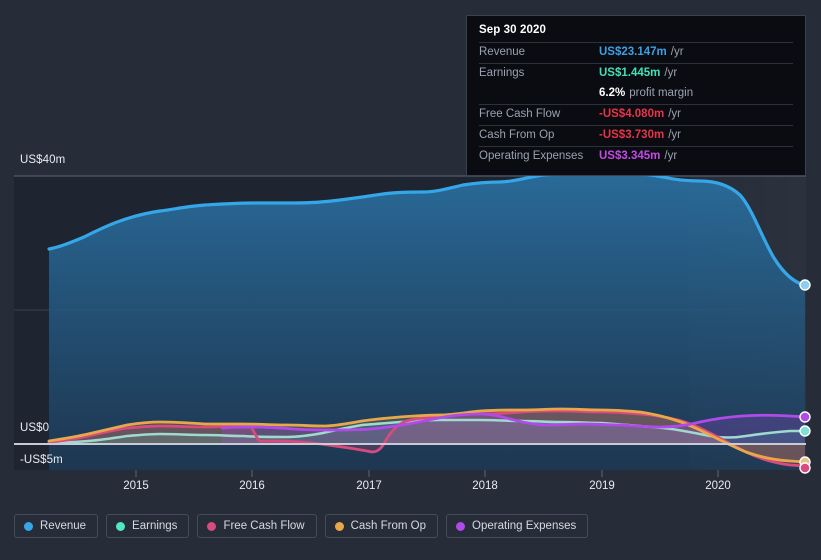  I want to click on tooltip-row-earnings: Earnings US$1.445m /yr, so click(636, 73).